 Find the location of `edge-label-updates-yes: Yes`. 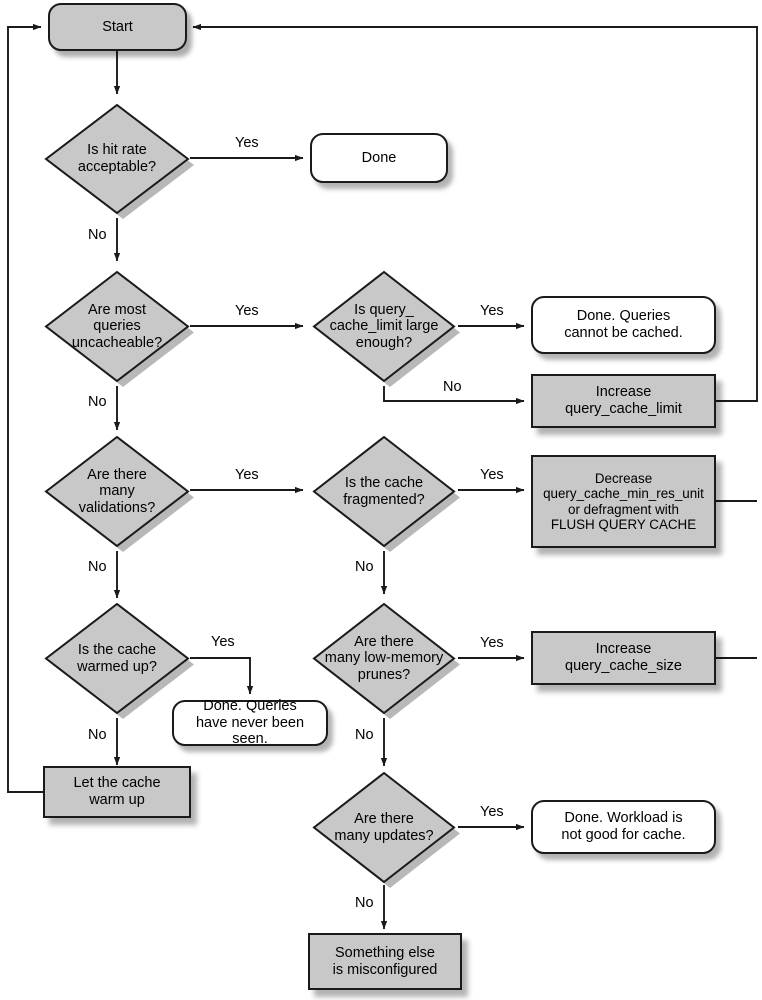

edge-label-updates-yes: Yes is located at coordinates (492, 812).